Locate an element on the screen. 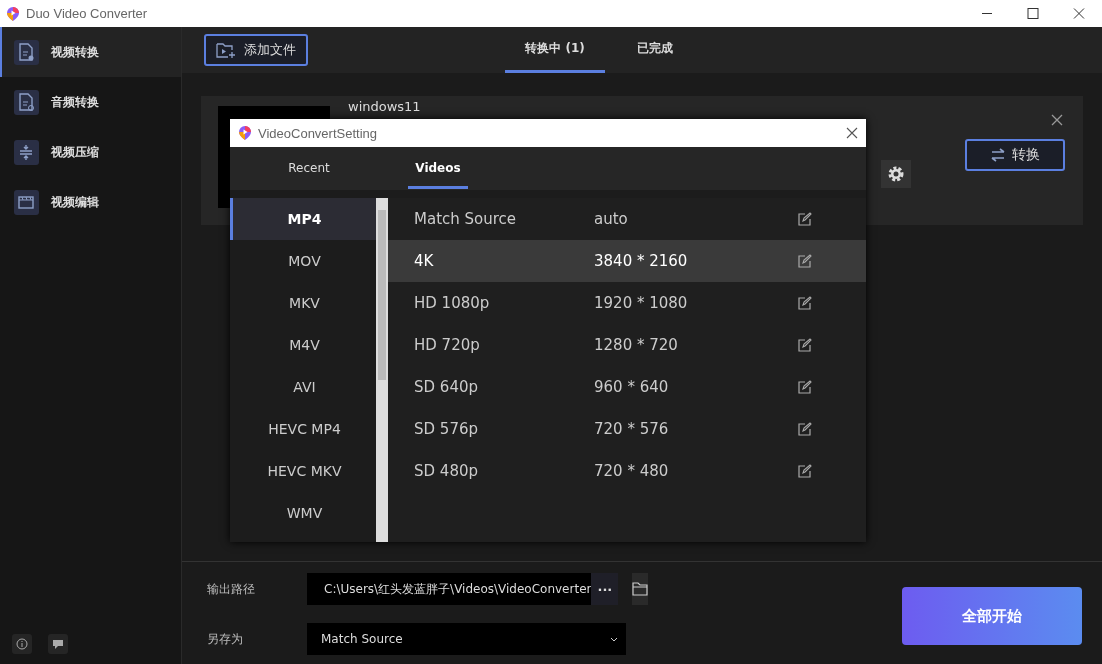 This screenshot has height=664, width=1102. preset-name: HD 1080p is located at coordinates (504, 303).